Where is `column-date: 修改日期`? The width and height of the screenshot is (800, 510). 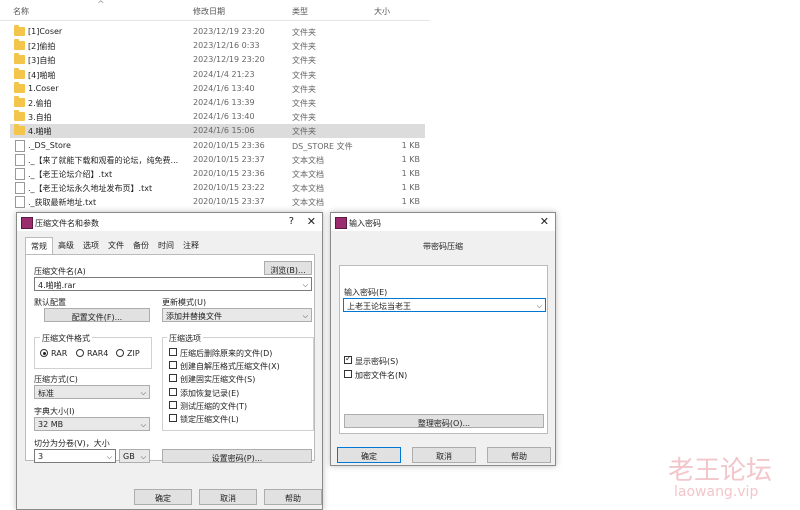 column-date: 修改日期 is located at coordinates (209, 11).